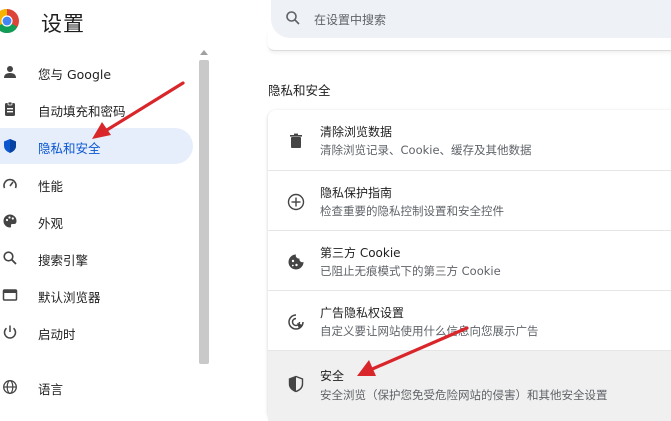  Describe the element at coordinates (360, 253) in the screenshot. I see `row-title: 第三方 Cookie` at that location.